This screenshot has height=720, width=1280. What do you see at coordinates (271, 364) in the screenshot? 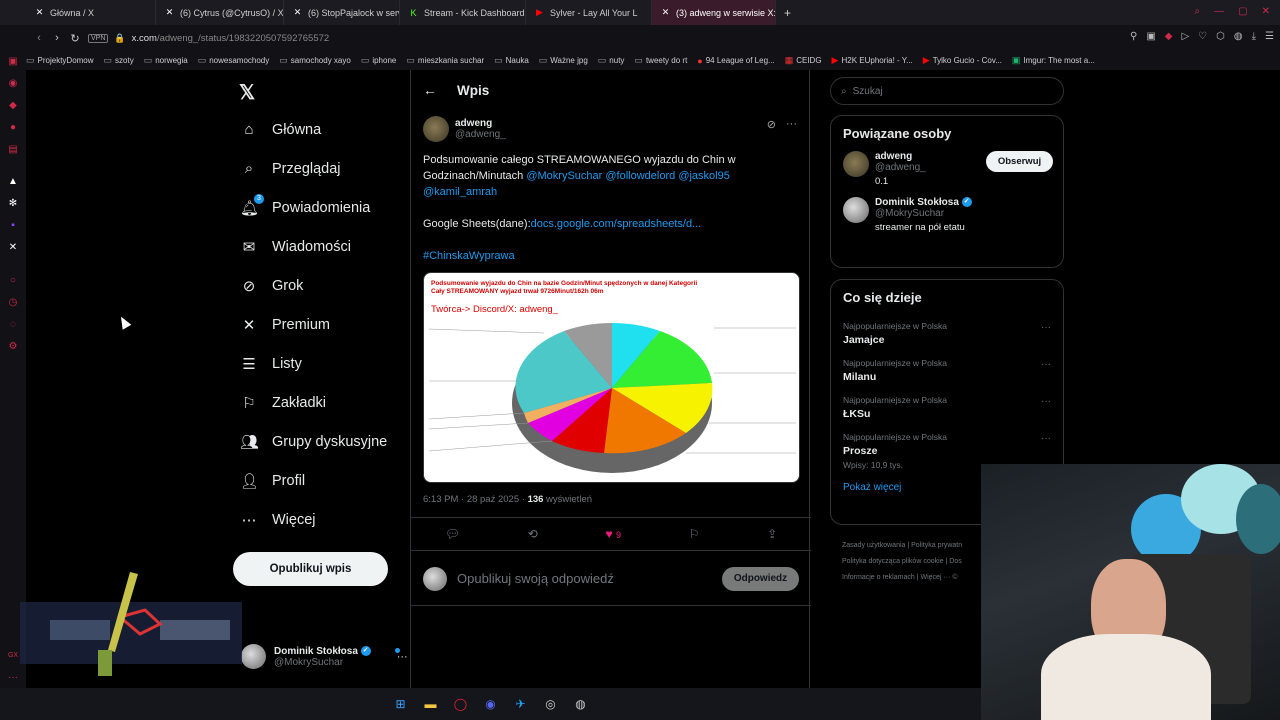
I see `nav-item-lists: ☰ Listy` at bounding box center [271, 364].